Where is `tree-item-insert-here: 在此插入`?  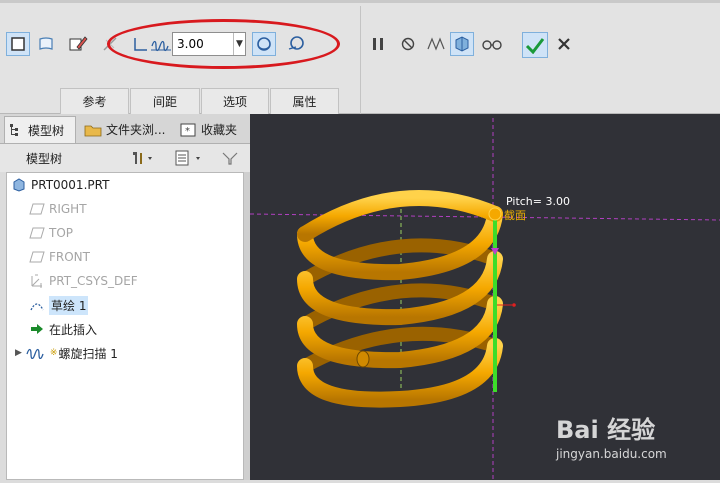
tree-item-insert-here: 在此插入 is located at coordinates (63, 329).